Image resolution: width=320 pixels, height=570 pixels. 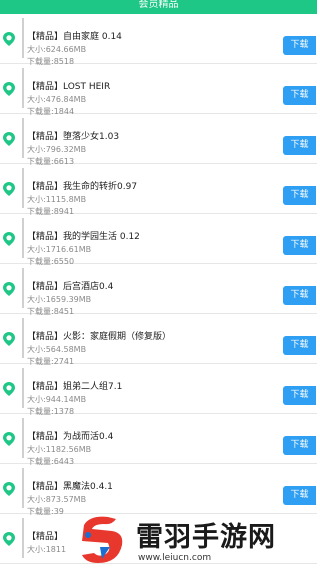 I want to click on list-item: 【精品】自由家庭 0.14 大小:624.66MB 下载量:8518 下载, so click(x=158, y=40).